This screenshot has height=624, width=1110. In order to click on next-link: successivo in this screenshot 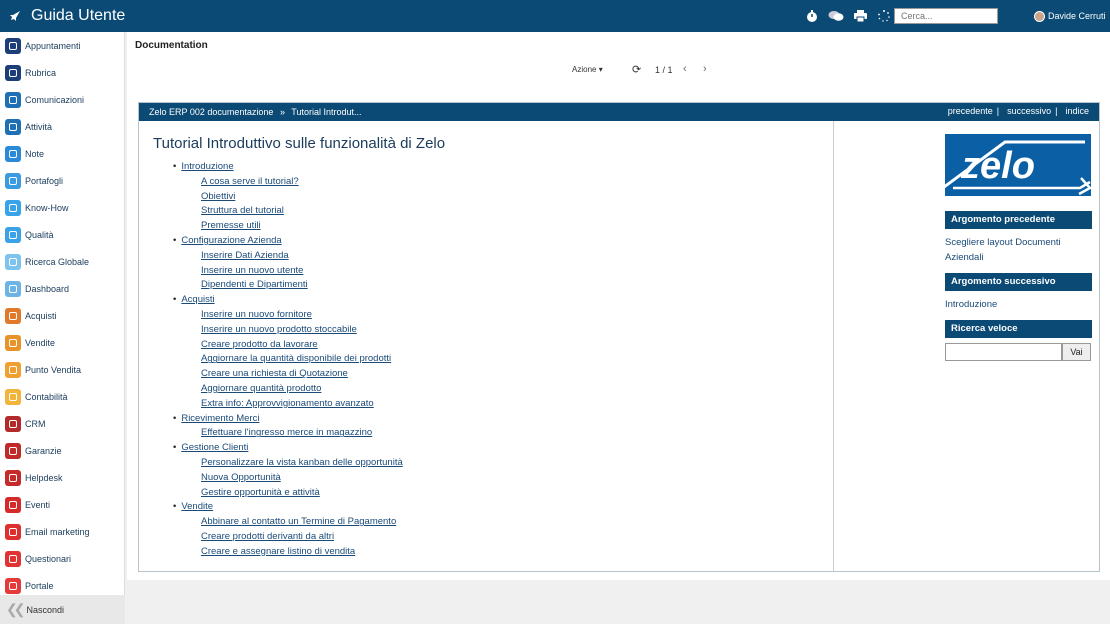, I will do `click(1029, 111)`.